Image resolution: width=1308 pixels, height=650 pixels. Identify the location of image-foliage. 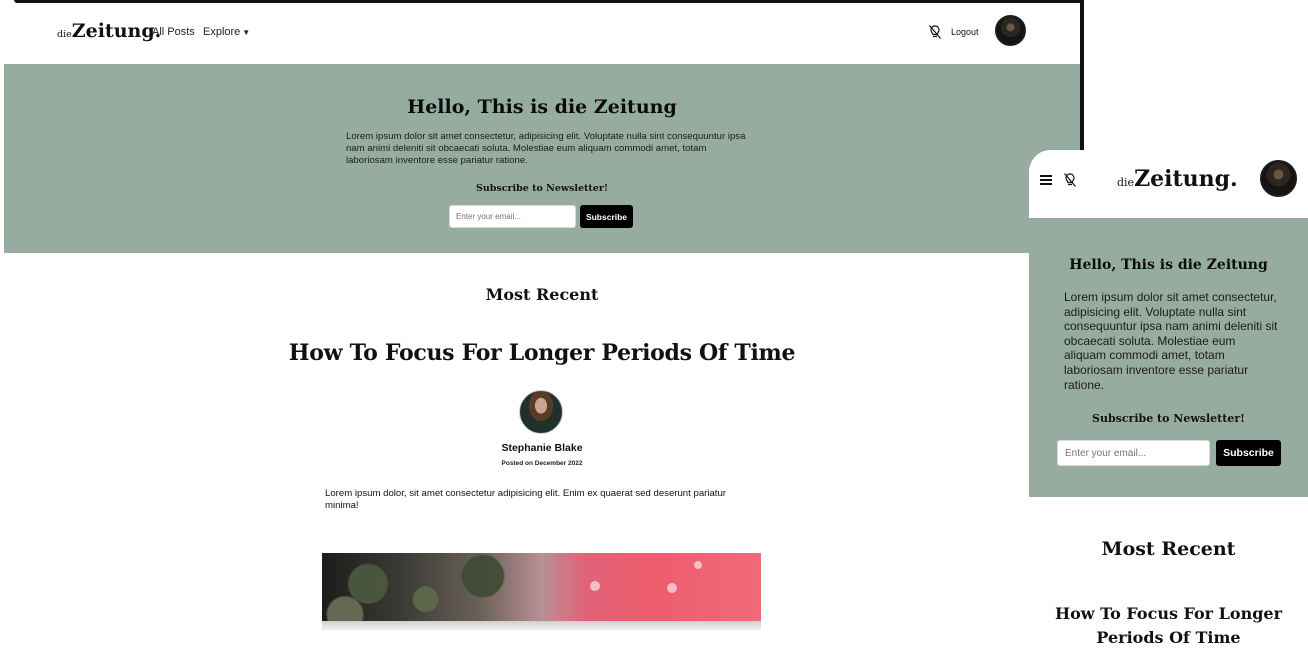
(437, 591).